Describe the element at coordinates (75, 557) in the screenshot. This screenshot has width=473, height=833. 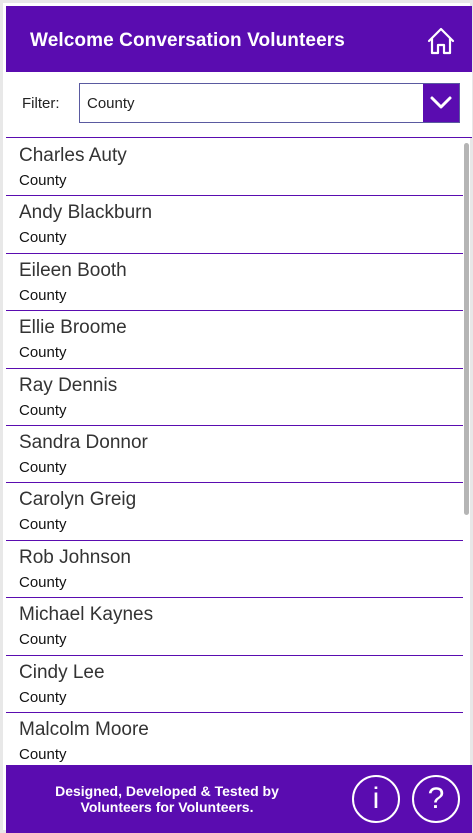
I see `volunteer-name: Rob Johnson` at that location.